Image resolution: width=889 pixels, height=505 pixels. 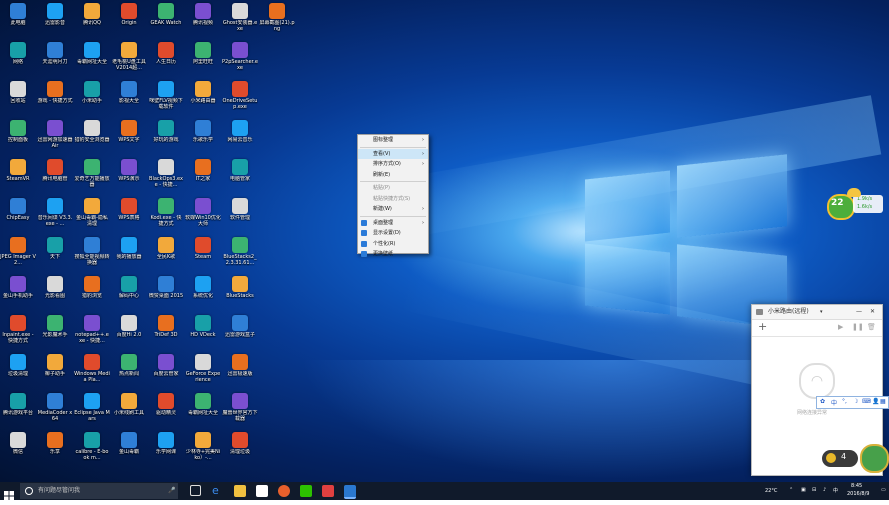 I want to click on desktop-icon: 腾讯游戏平台, so click(x=18, y=404).